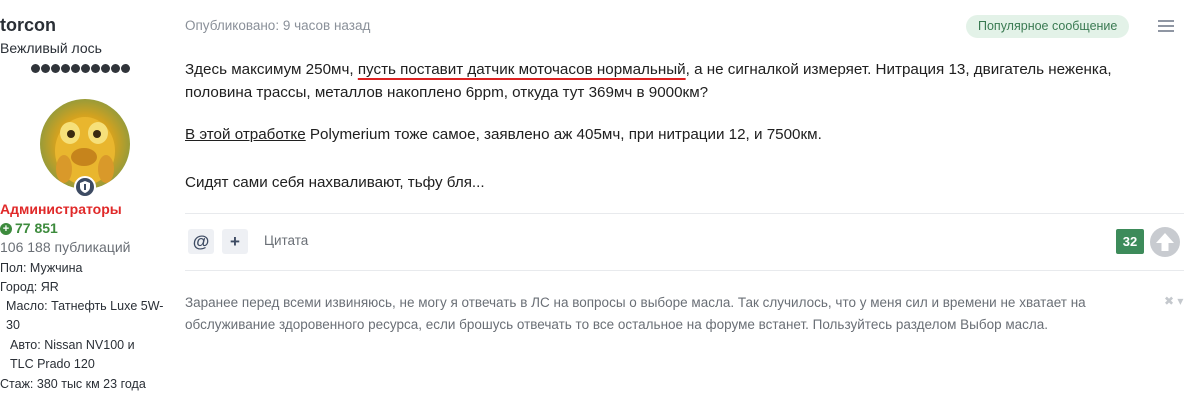 This screenshot has height=400, width=1191. What do you see at coordinates (17, 384) in the screenshot?
I see `field-label: Стаж:` at bounding box center [17, 384].